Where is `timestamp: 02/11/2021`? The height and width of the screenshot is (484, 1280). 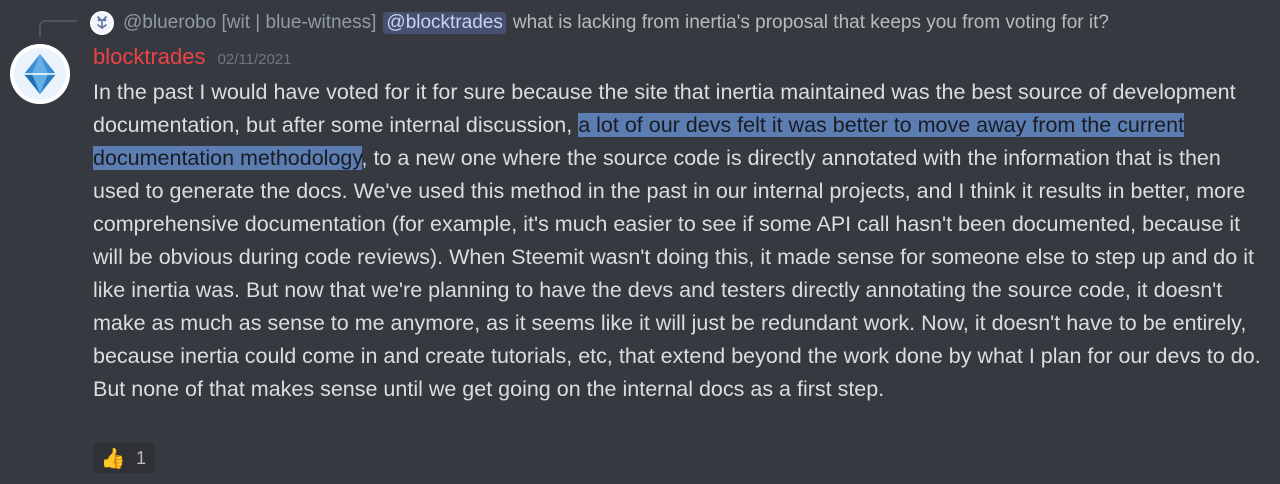 timestamp: 02/11/2021 is located at coordinates (255, 59).